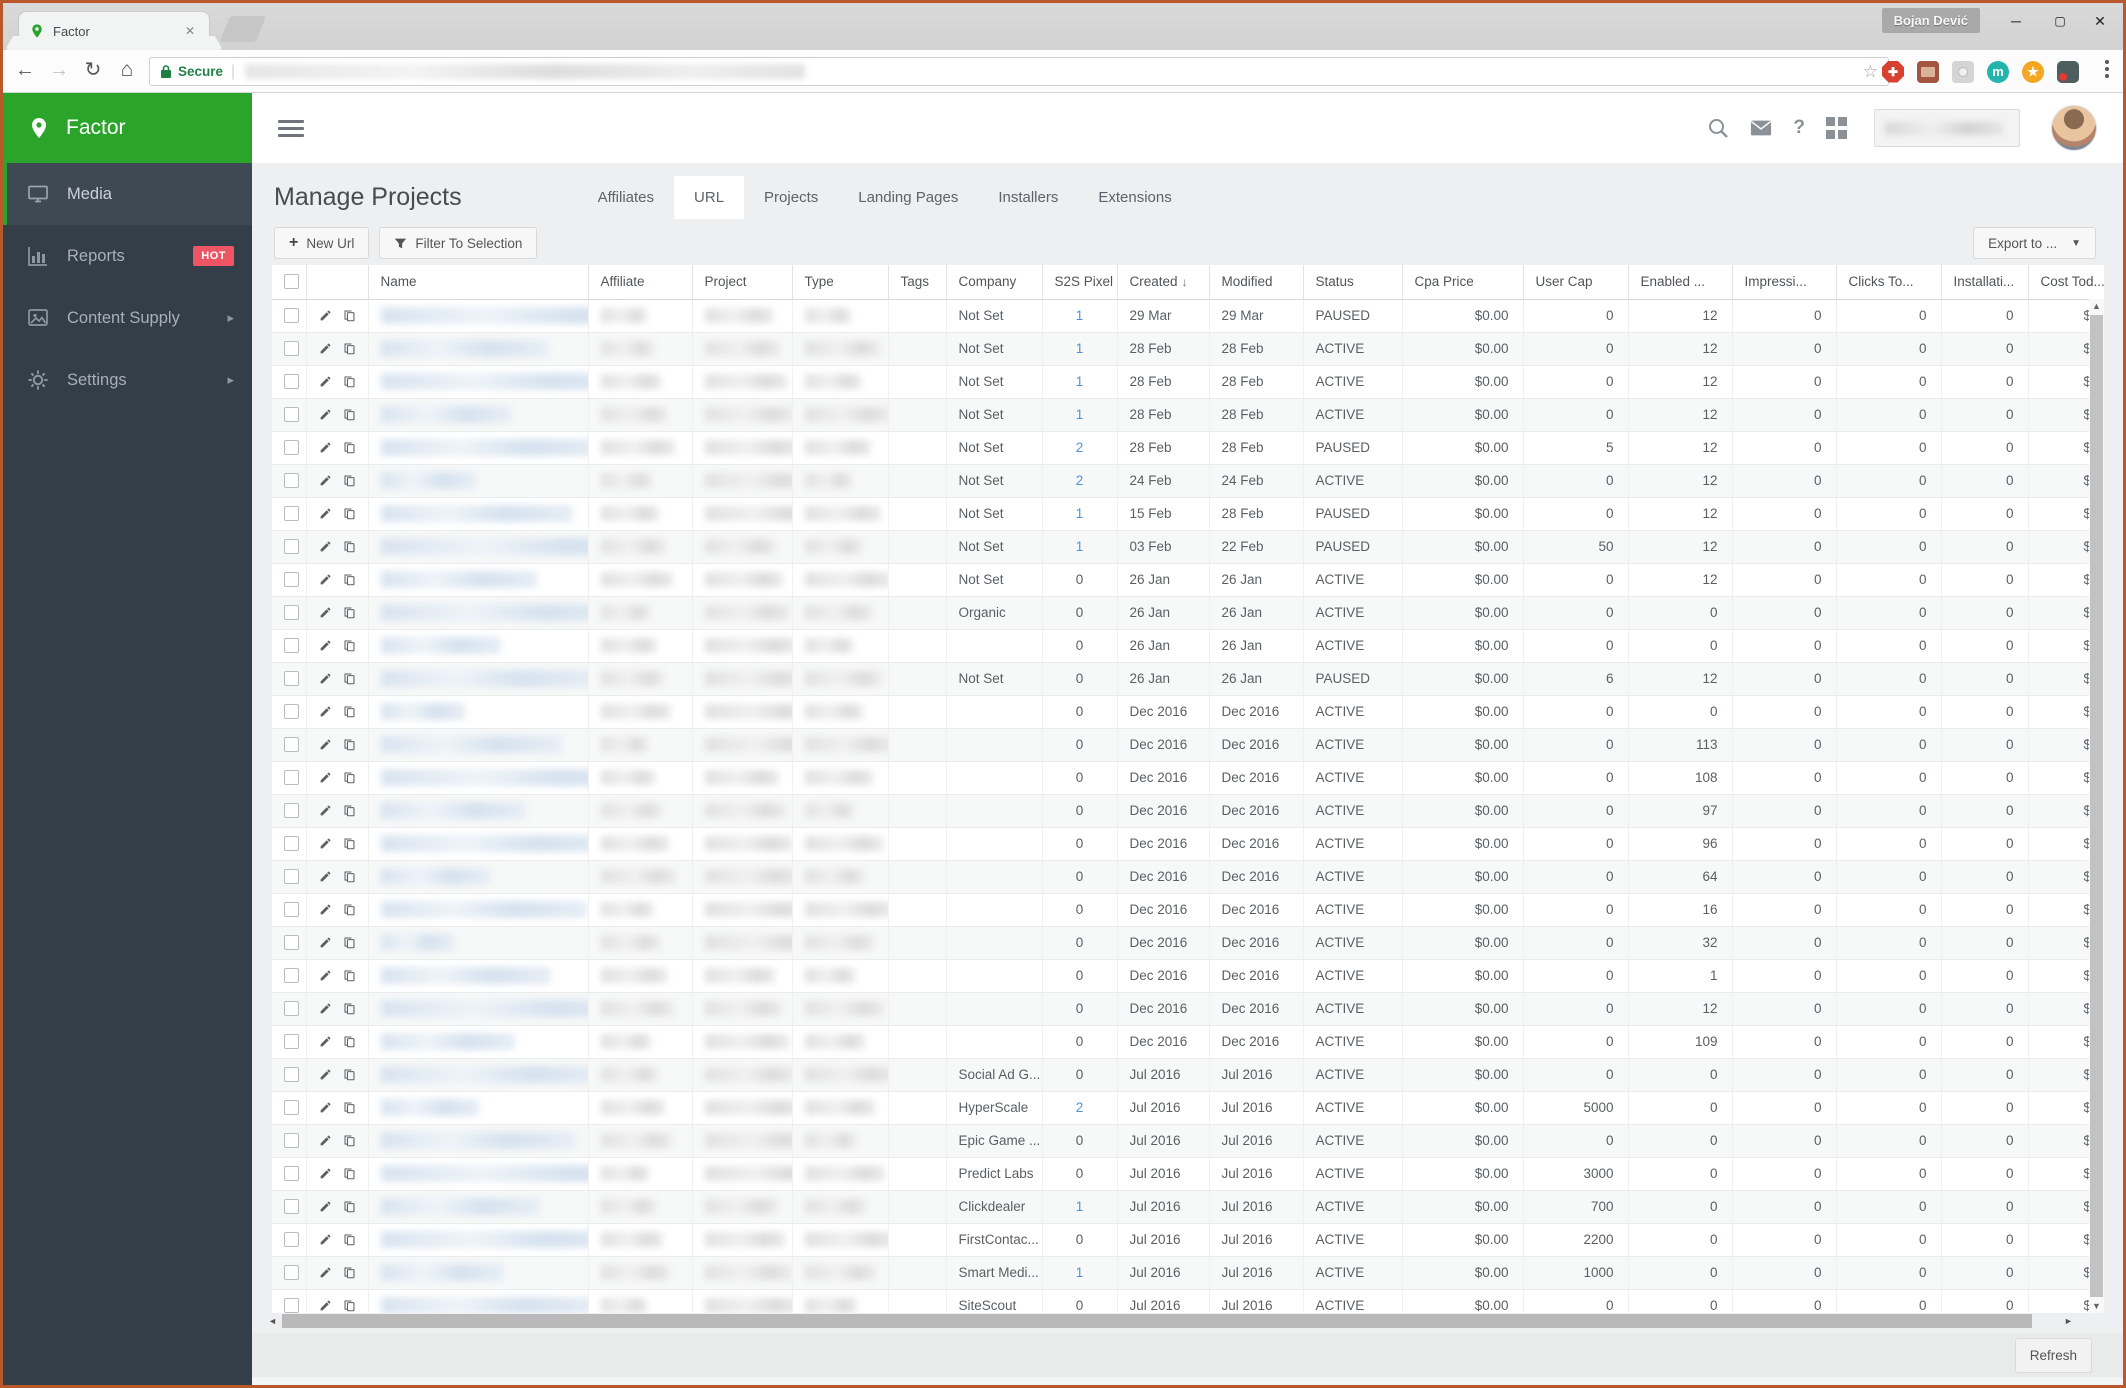 Image resolution: width=2126 pixels, height=1388 pixels. What do you see at coordinates (458, 243) in the screenshot?
I see `filter-to-selection-button: Filter To Selection` at bounding box center [458, 243].